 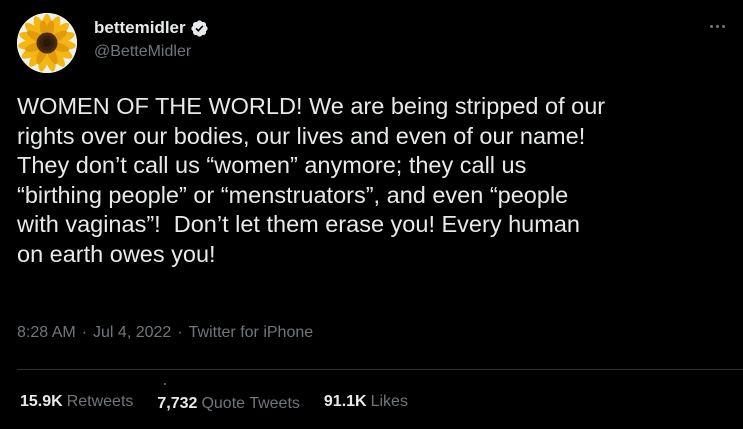 What do you see at coordinates (251, 333) in the screenshot?
I see `tweet-source: Twitter for iPhone` at bounding box center [251, 333].